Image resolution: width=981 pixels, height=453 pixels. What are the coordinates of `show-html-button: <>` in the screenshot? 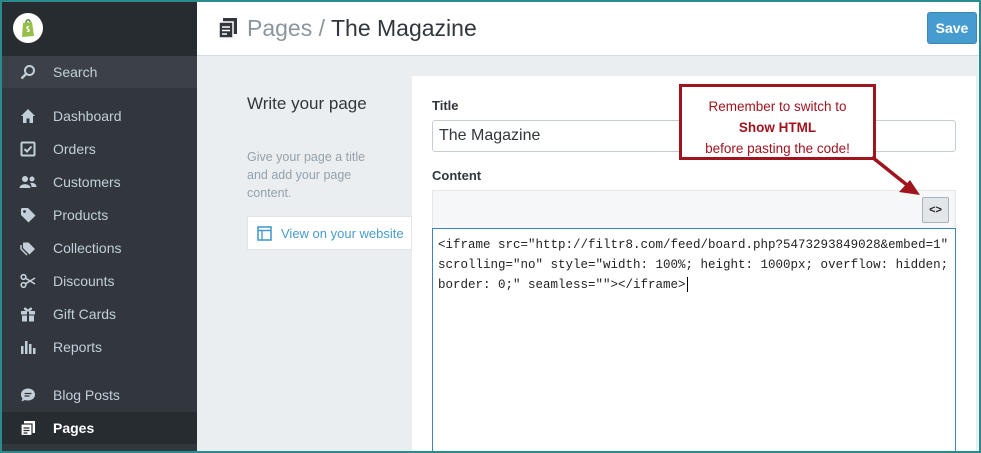 It's located at (935, 210).